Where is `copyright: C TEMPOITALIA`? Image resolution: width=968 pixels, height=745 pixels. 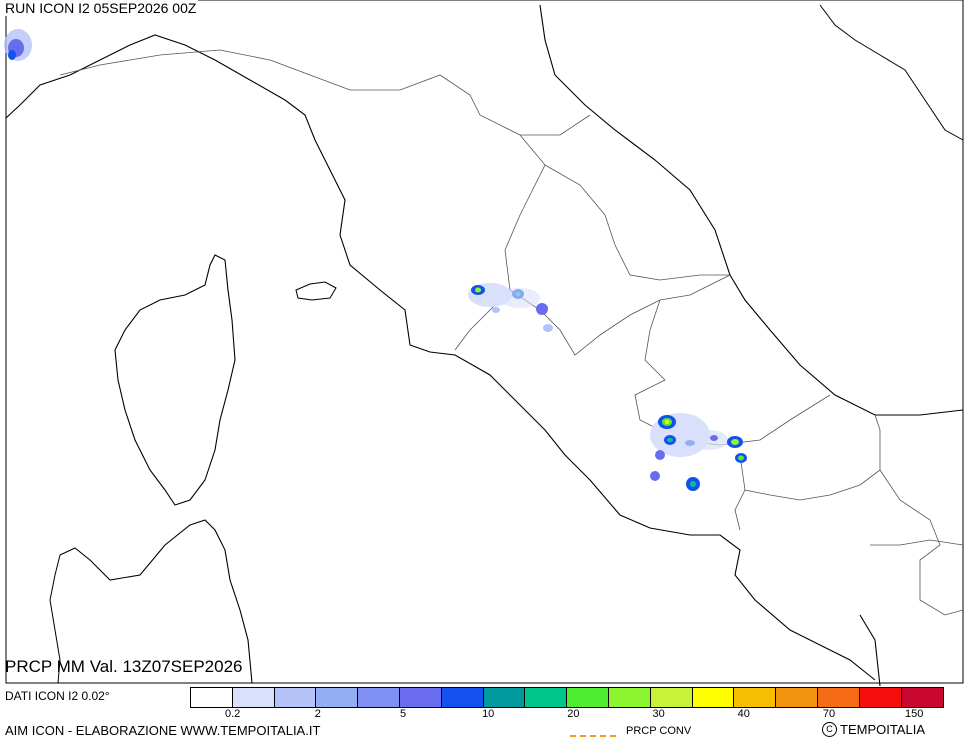
copyright: C TEMPOITALIA is located at coordinates (873, 729).